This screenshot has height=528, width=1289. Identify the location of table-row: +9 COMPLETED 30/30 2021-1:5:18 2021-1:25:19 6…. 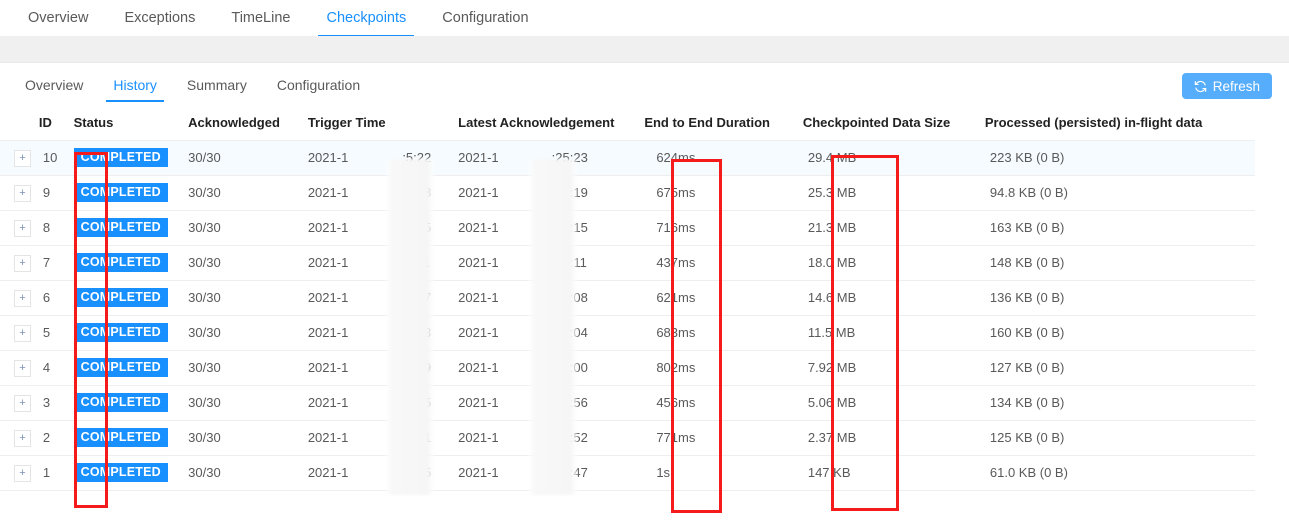
(627, 192).